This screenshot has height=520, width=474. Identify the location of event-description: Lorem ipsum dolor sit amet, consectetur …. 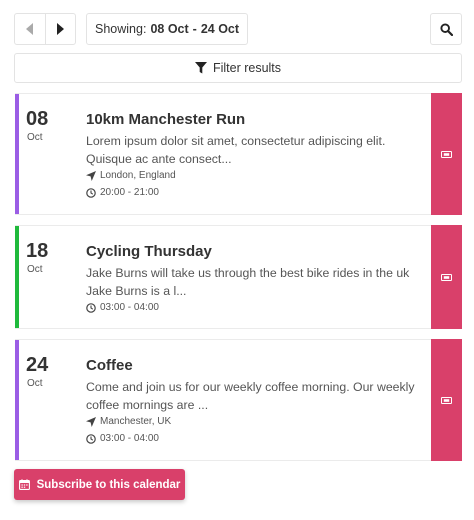
(236, 150).